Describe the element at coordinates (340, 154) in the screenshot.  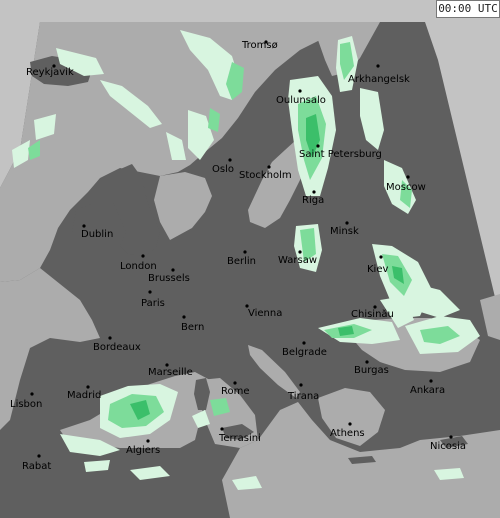
I see `city-label-saint-petersburg: Saint Petersburg` at that location.